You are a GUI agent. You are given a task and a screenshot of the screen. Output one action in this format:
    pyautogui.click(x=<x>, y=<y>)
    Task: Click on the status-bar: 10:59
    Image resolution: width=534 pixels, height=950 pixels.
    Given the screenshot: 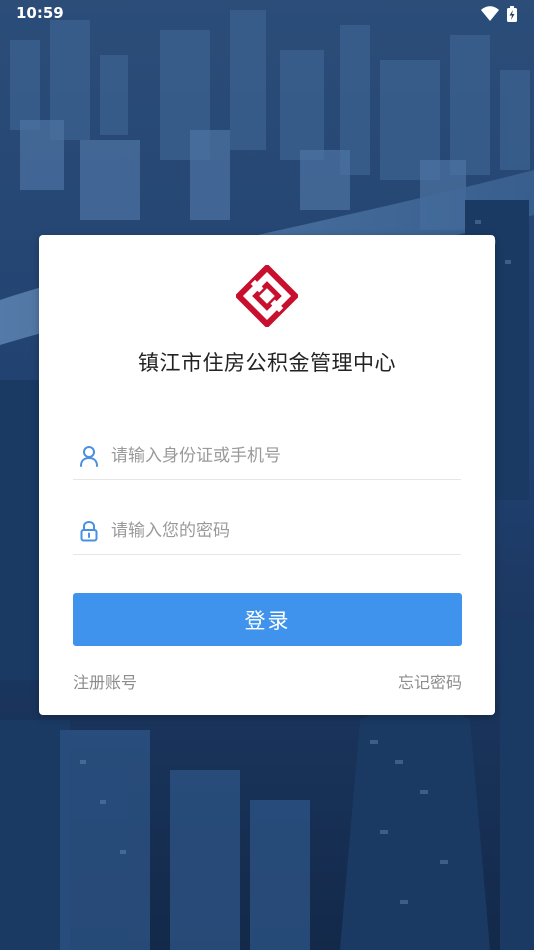 What is the action you would take?
    pyautogui.click(x=267, y=14)
    